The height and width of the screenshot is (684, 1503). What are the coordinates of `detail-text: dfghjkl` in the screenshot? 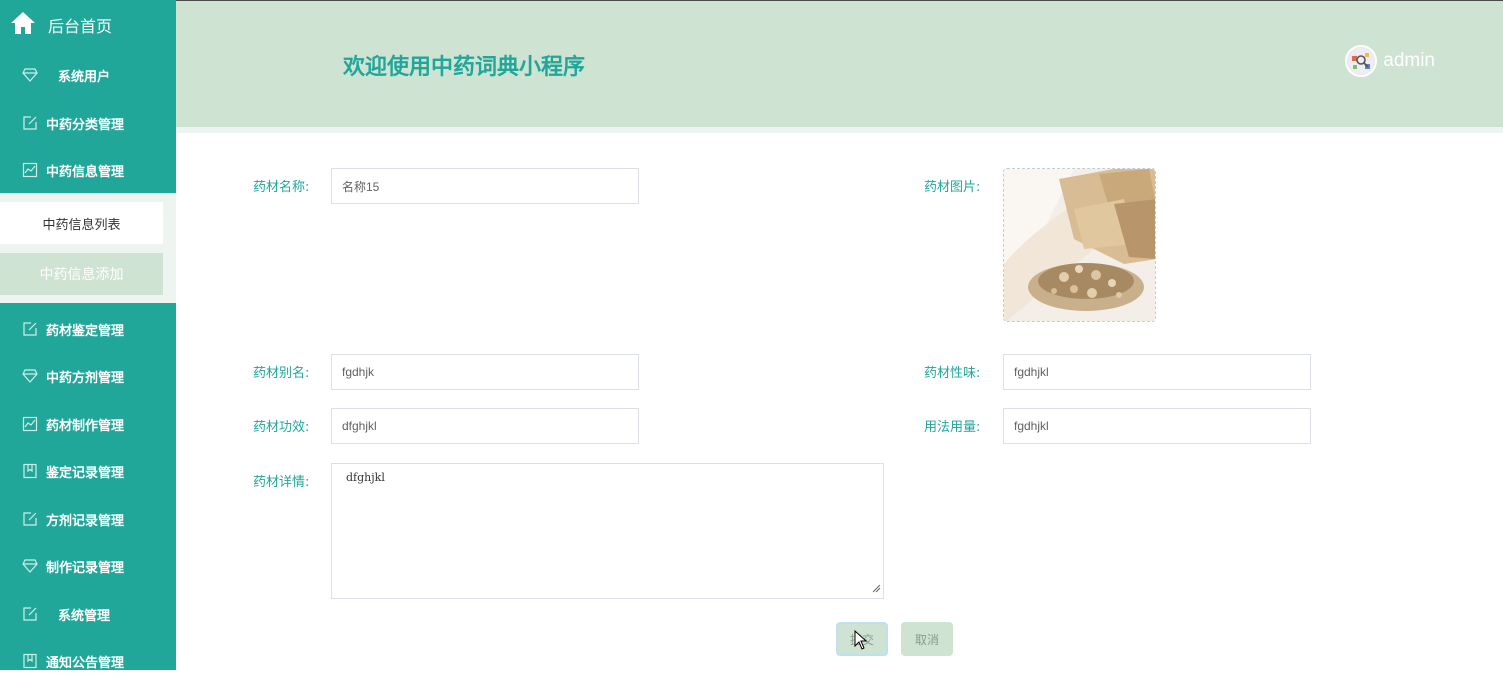 It's located at (365, 477).